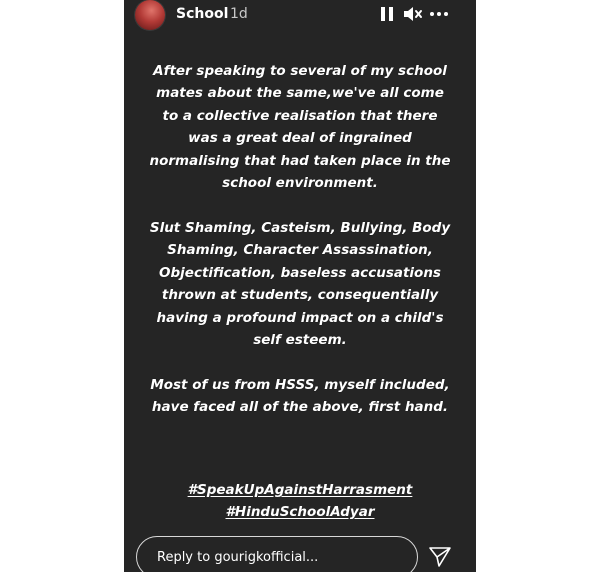  Describe the element at coordinates (300, 490) in the screenshot. I see `hashtag-speakup: #SpeakUpAgainstHarrasment` at that location.